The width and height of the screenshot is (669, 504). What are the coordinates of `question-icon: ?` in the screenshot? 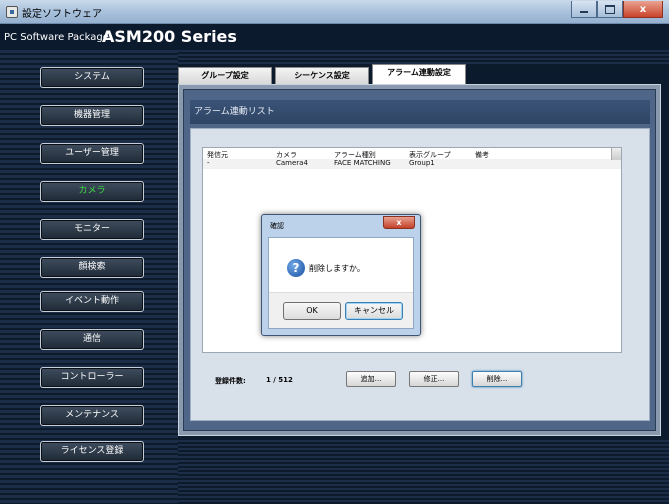 It's located at (296, 268).